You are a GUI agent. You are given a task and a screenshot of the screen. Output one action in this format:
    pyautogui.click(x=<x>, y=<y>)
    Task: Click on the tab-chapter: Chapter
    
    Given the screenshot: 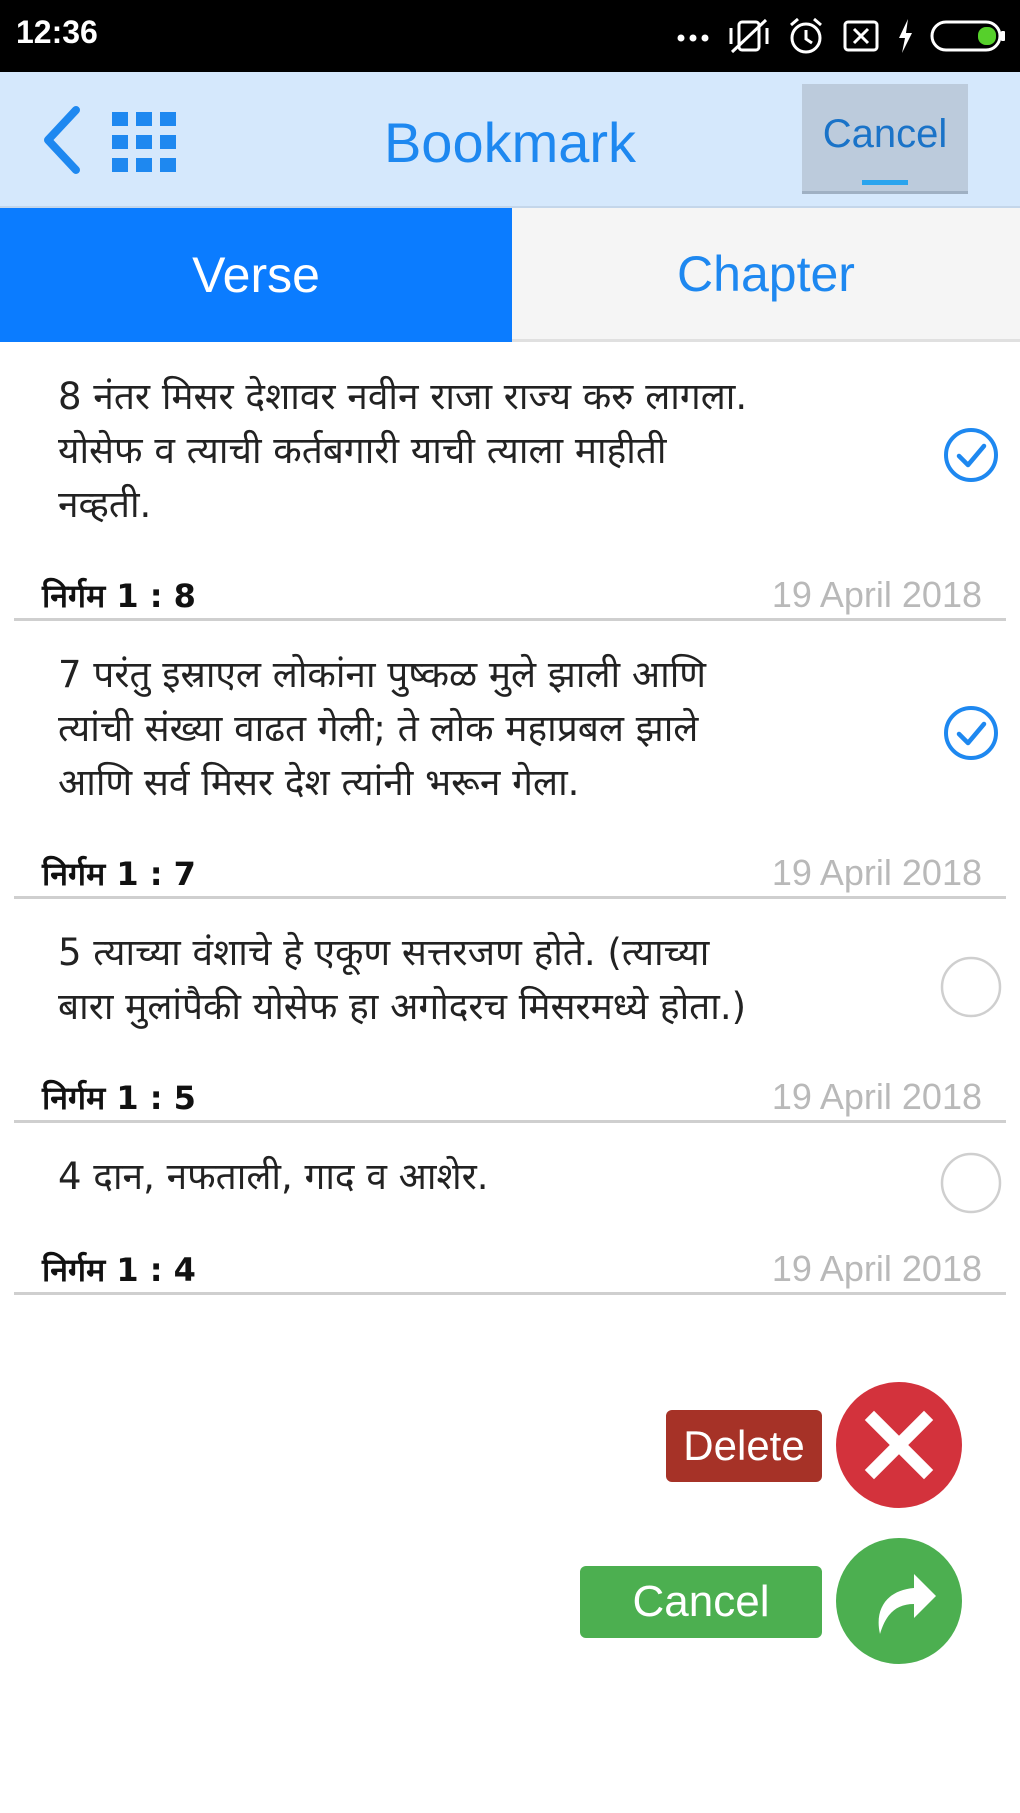 What is the action you would take?
    pyautogui.click(x=766, y=275)
    